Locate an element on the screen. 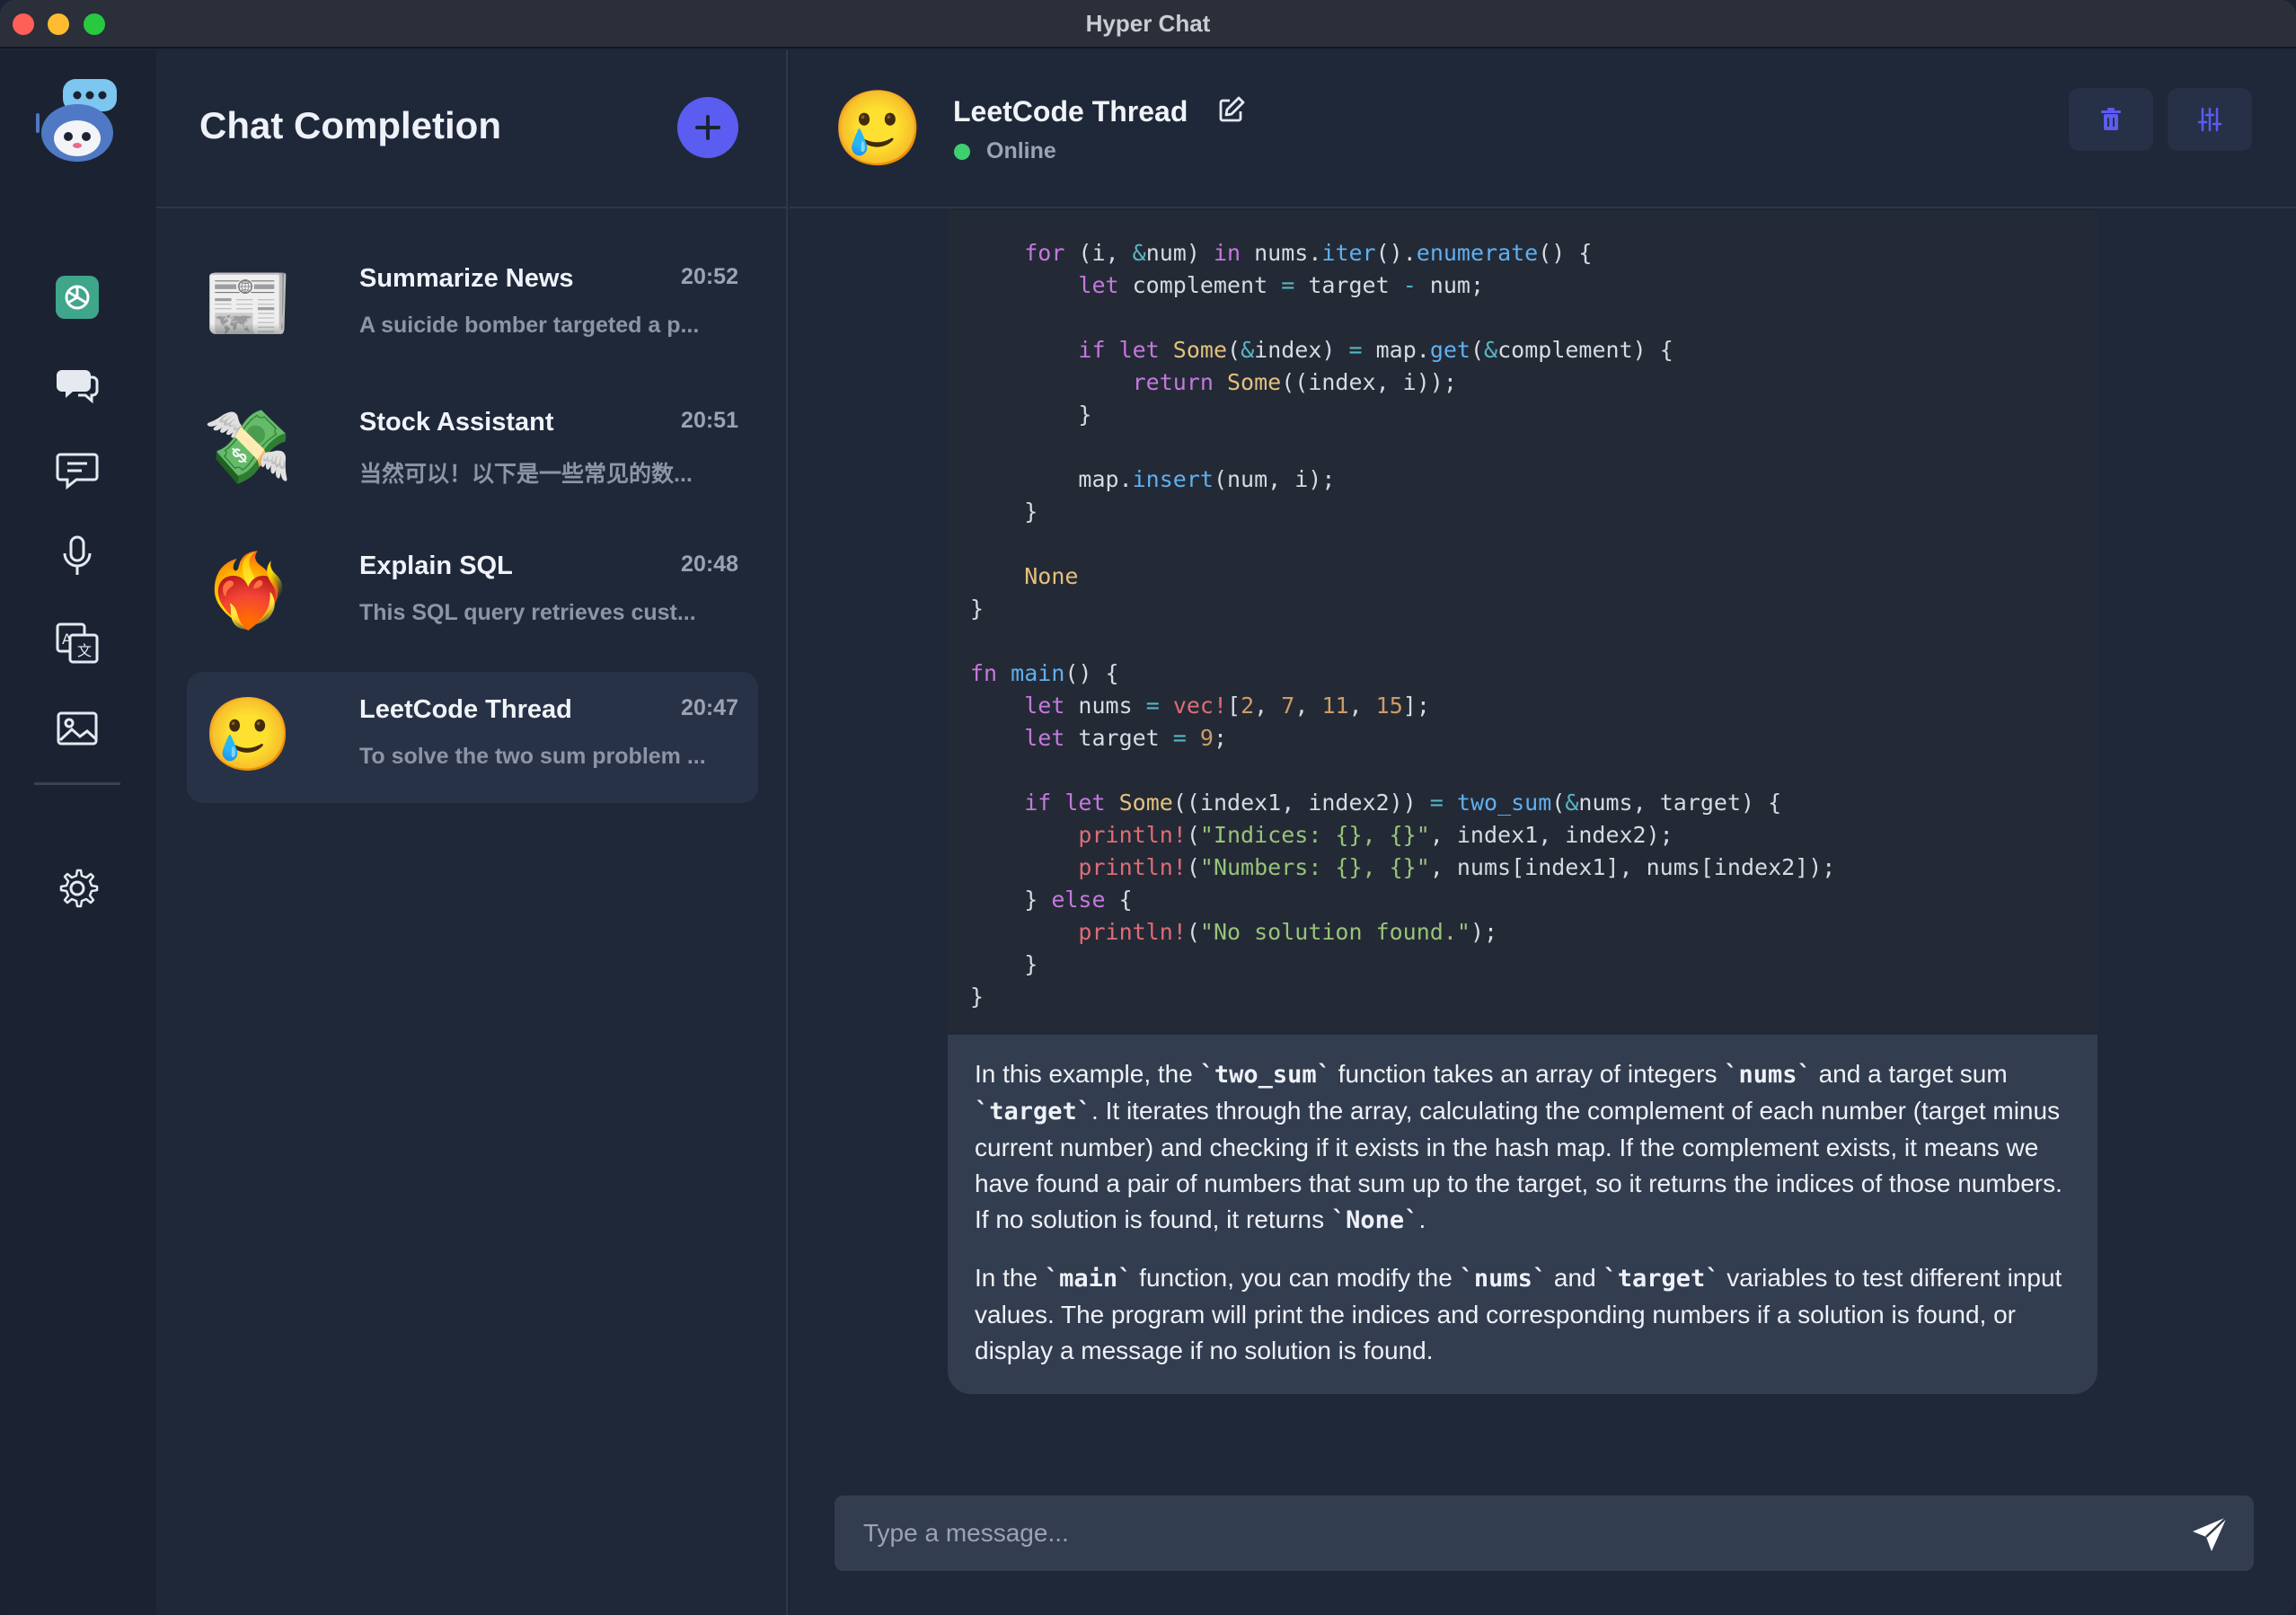 Image resolution: width=2296 pixels, height=1615 pixels. openai-icon is located at coordinates (77, 297).